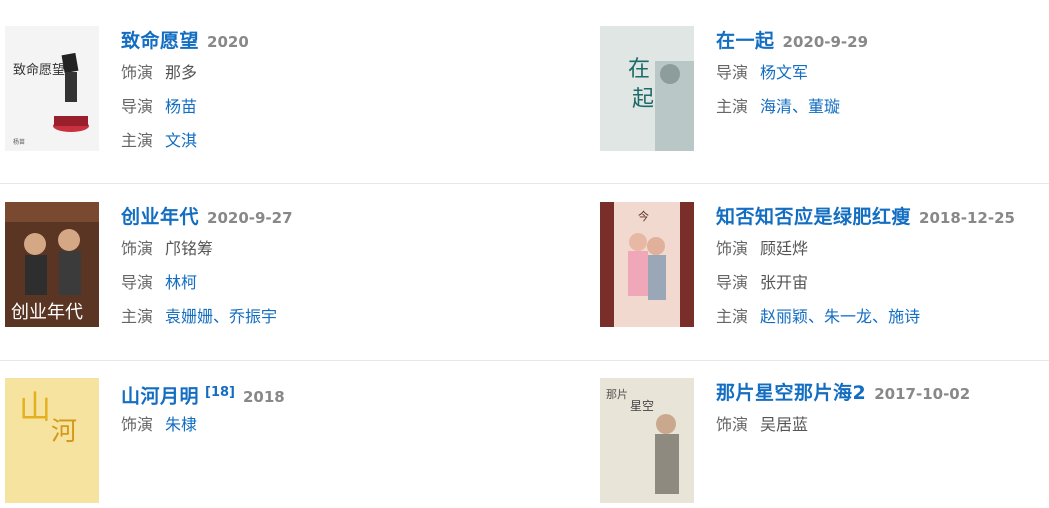  Describe the element at coordinates (791, 393) in the screenshot. I see `film-title: 那片星空那片海2` at that location.